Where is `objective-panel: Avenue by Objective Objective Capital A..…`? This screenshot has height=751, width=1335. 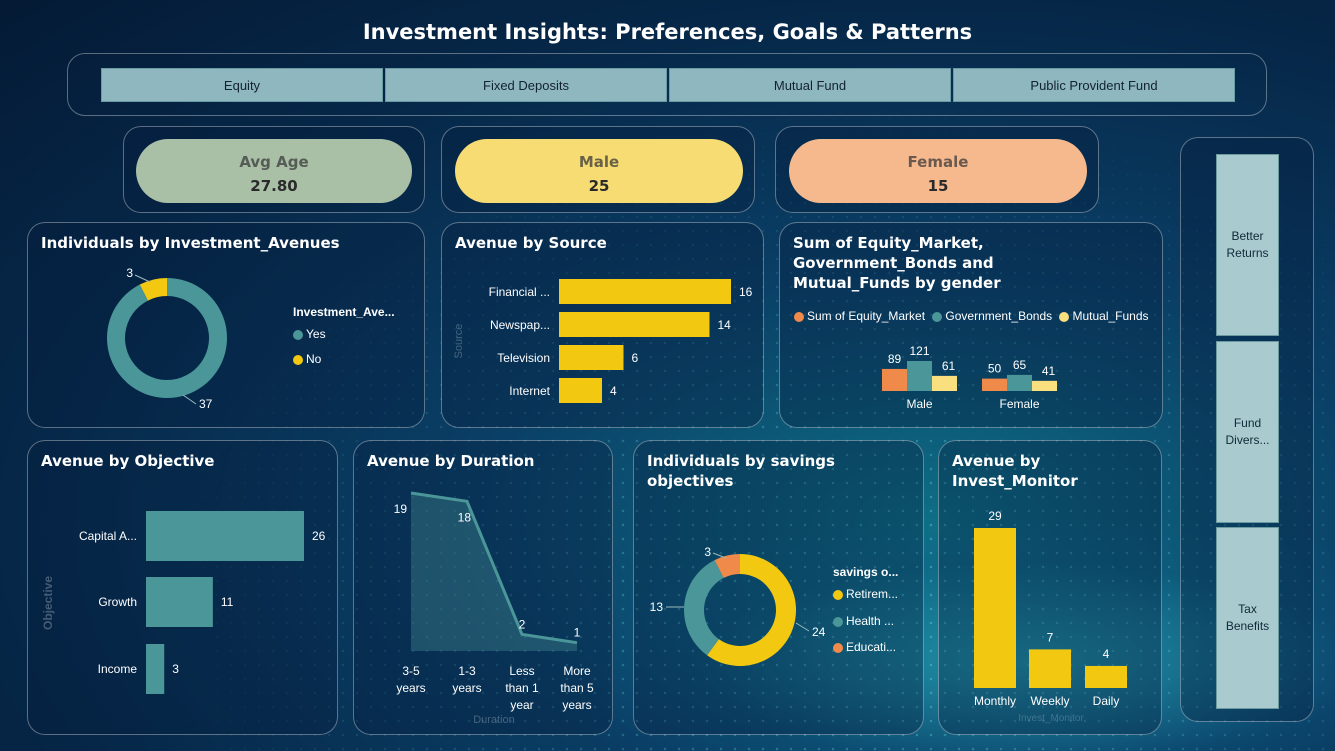 objective-panel: Avenue by Objective Objective Capital A..… is located at coordinates (182, 587).